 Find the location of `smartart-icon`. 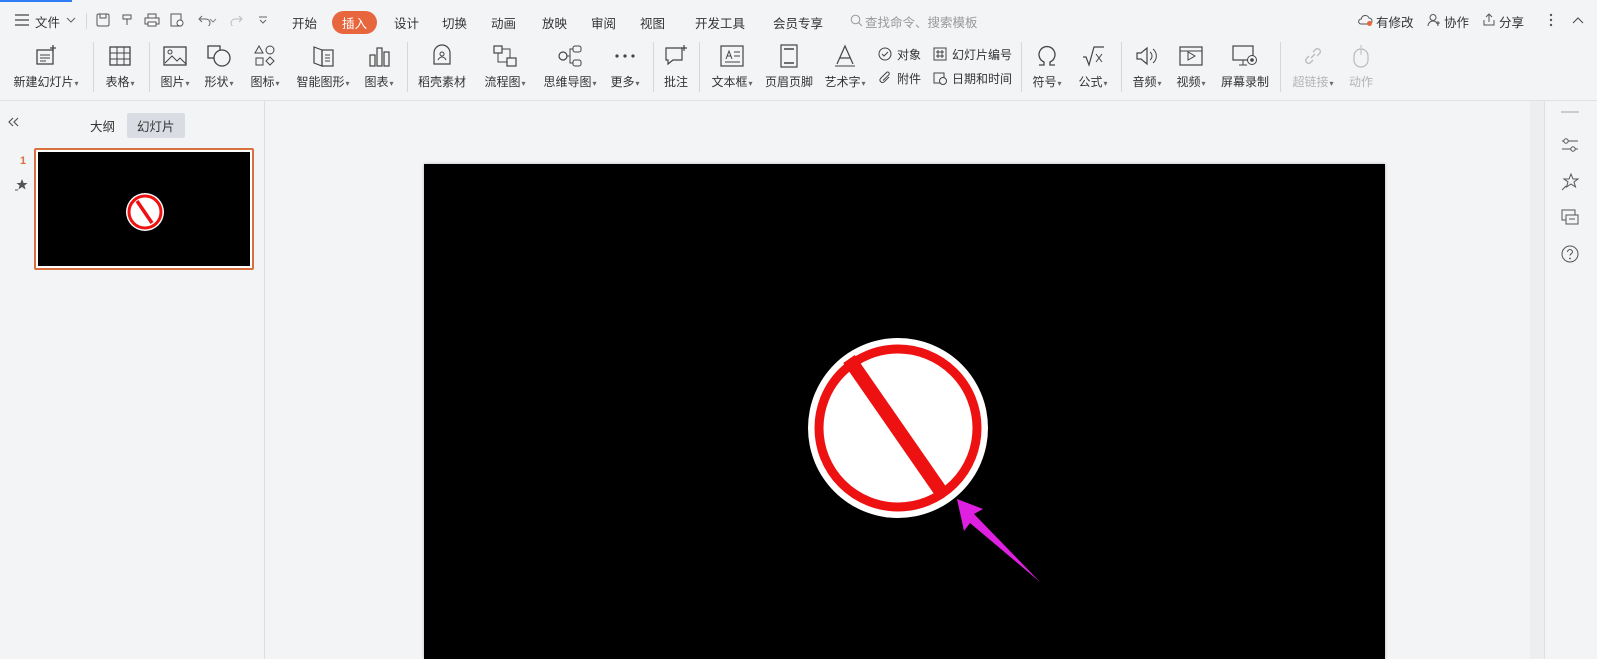

smartart-icon is located at coordinates (323, 56).